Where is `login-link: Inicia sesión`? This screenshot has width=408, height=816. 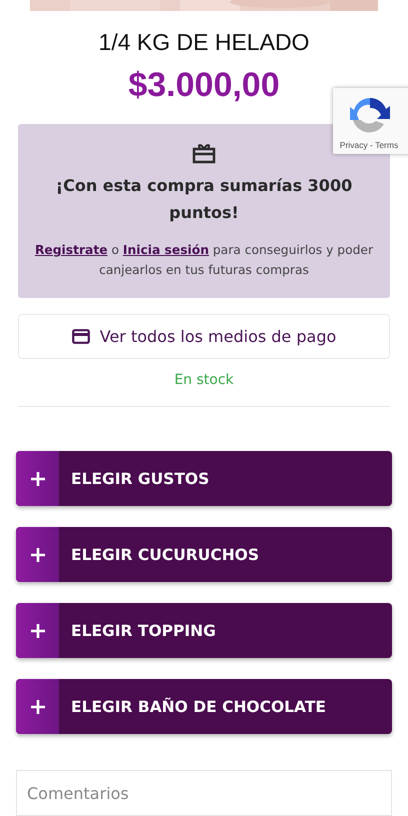
login-link: Inicia sesión is located at coordinates (165, 250).